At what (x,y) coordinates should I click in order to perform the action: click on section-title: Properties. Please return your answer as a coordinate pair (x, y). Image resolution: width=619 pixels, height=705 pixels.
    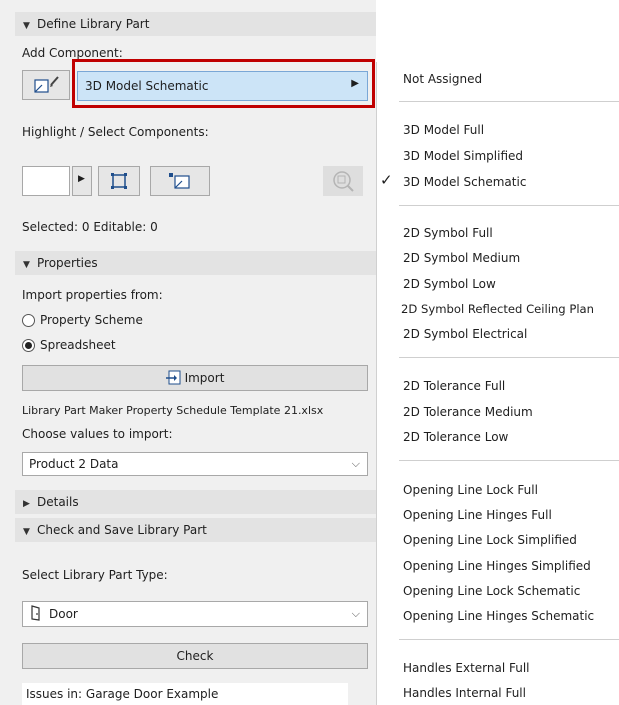
    Looking at the image, I should click on (67, 263).